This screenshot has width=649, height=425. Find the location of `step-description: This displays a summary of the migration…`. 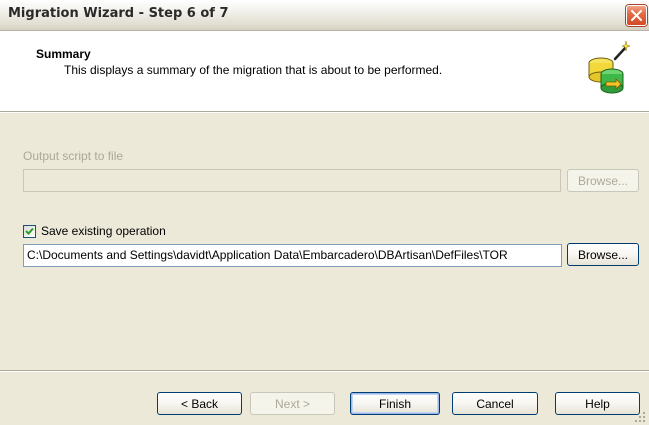

step-description: This displays a summary of the migration… is located at coordinates (253, 70).